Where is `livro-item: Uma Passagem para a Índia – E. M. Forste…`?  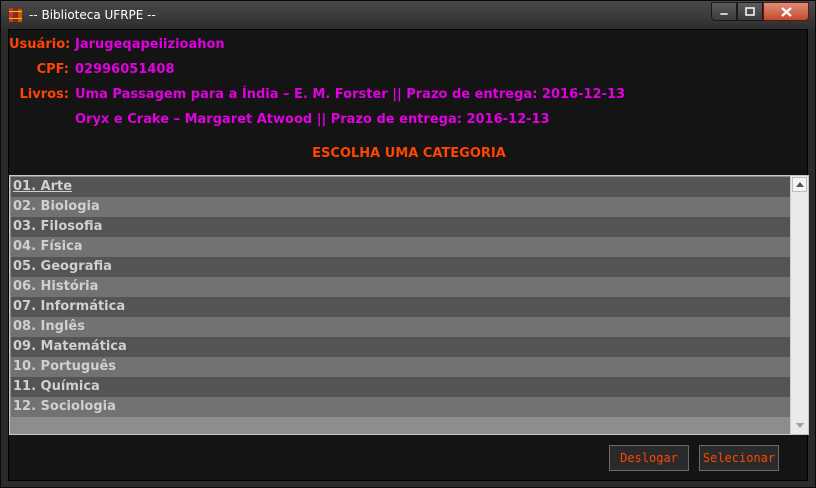
livro-item: Uma Passagem para a Índia – E. M. Forste… is located at coordinates (350, 94).